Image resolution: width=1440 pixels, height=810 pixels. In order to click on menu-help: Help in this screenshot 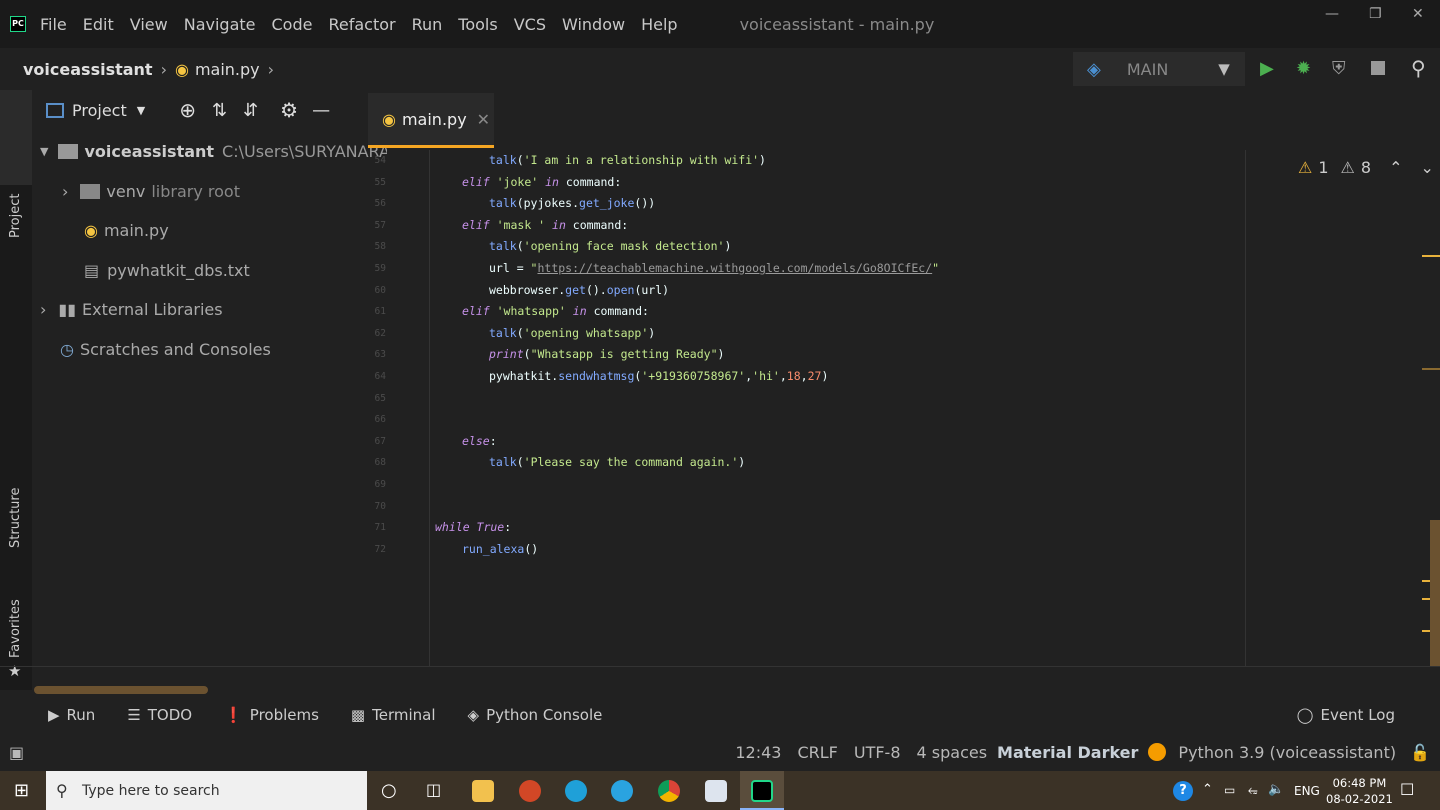, I will do `click(659, 24)`.